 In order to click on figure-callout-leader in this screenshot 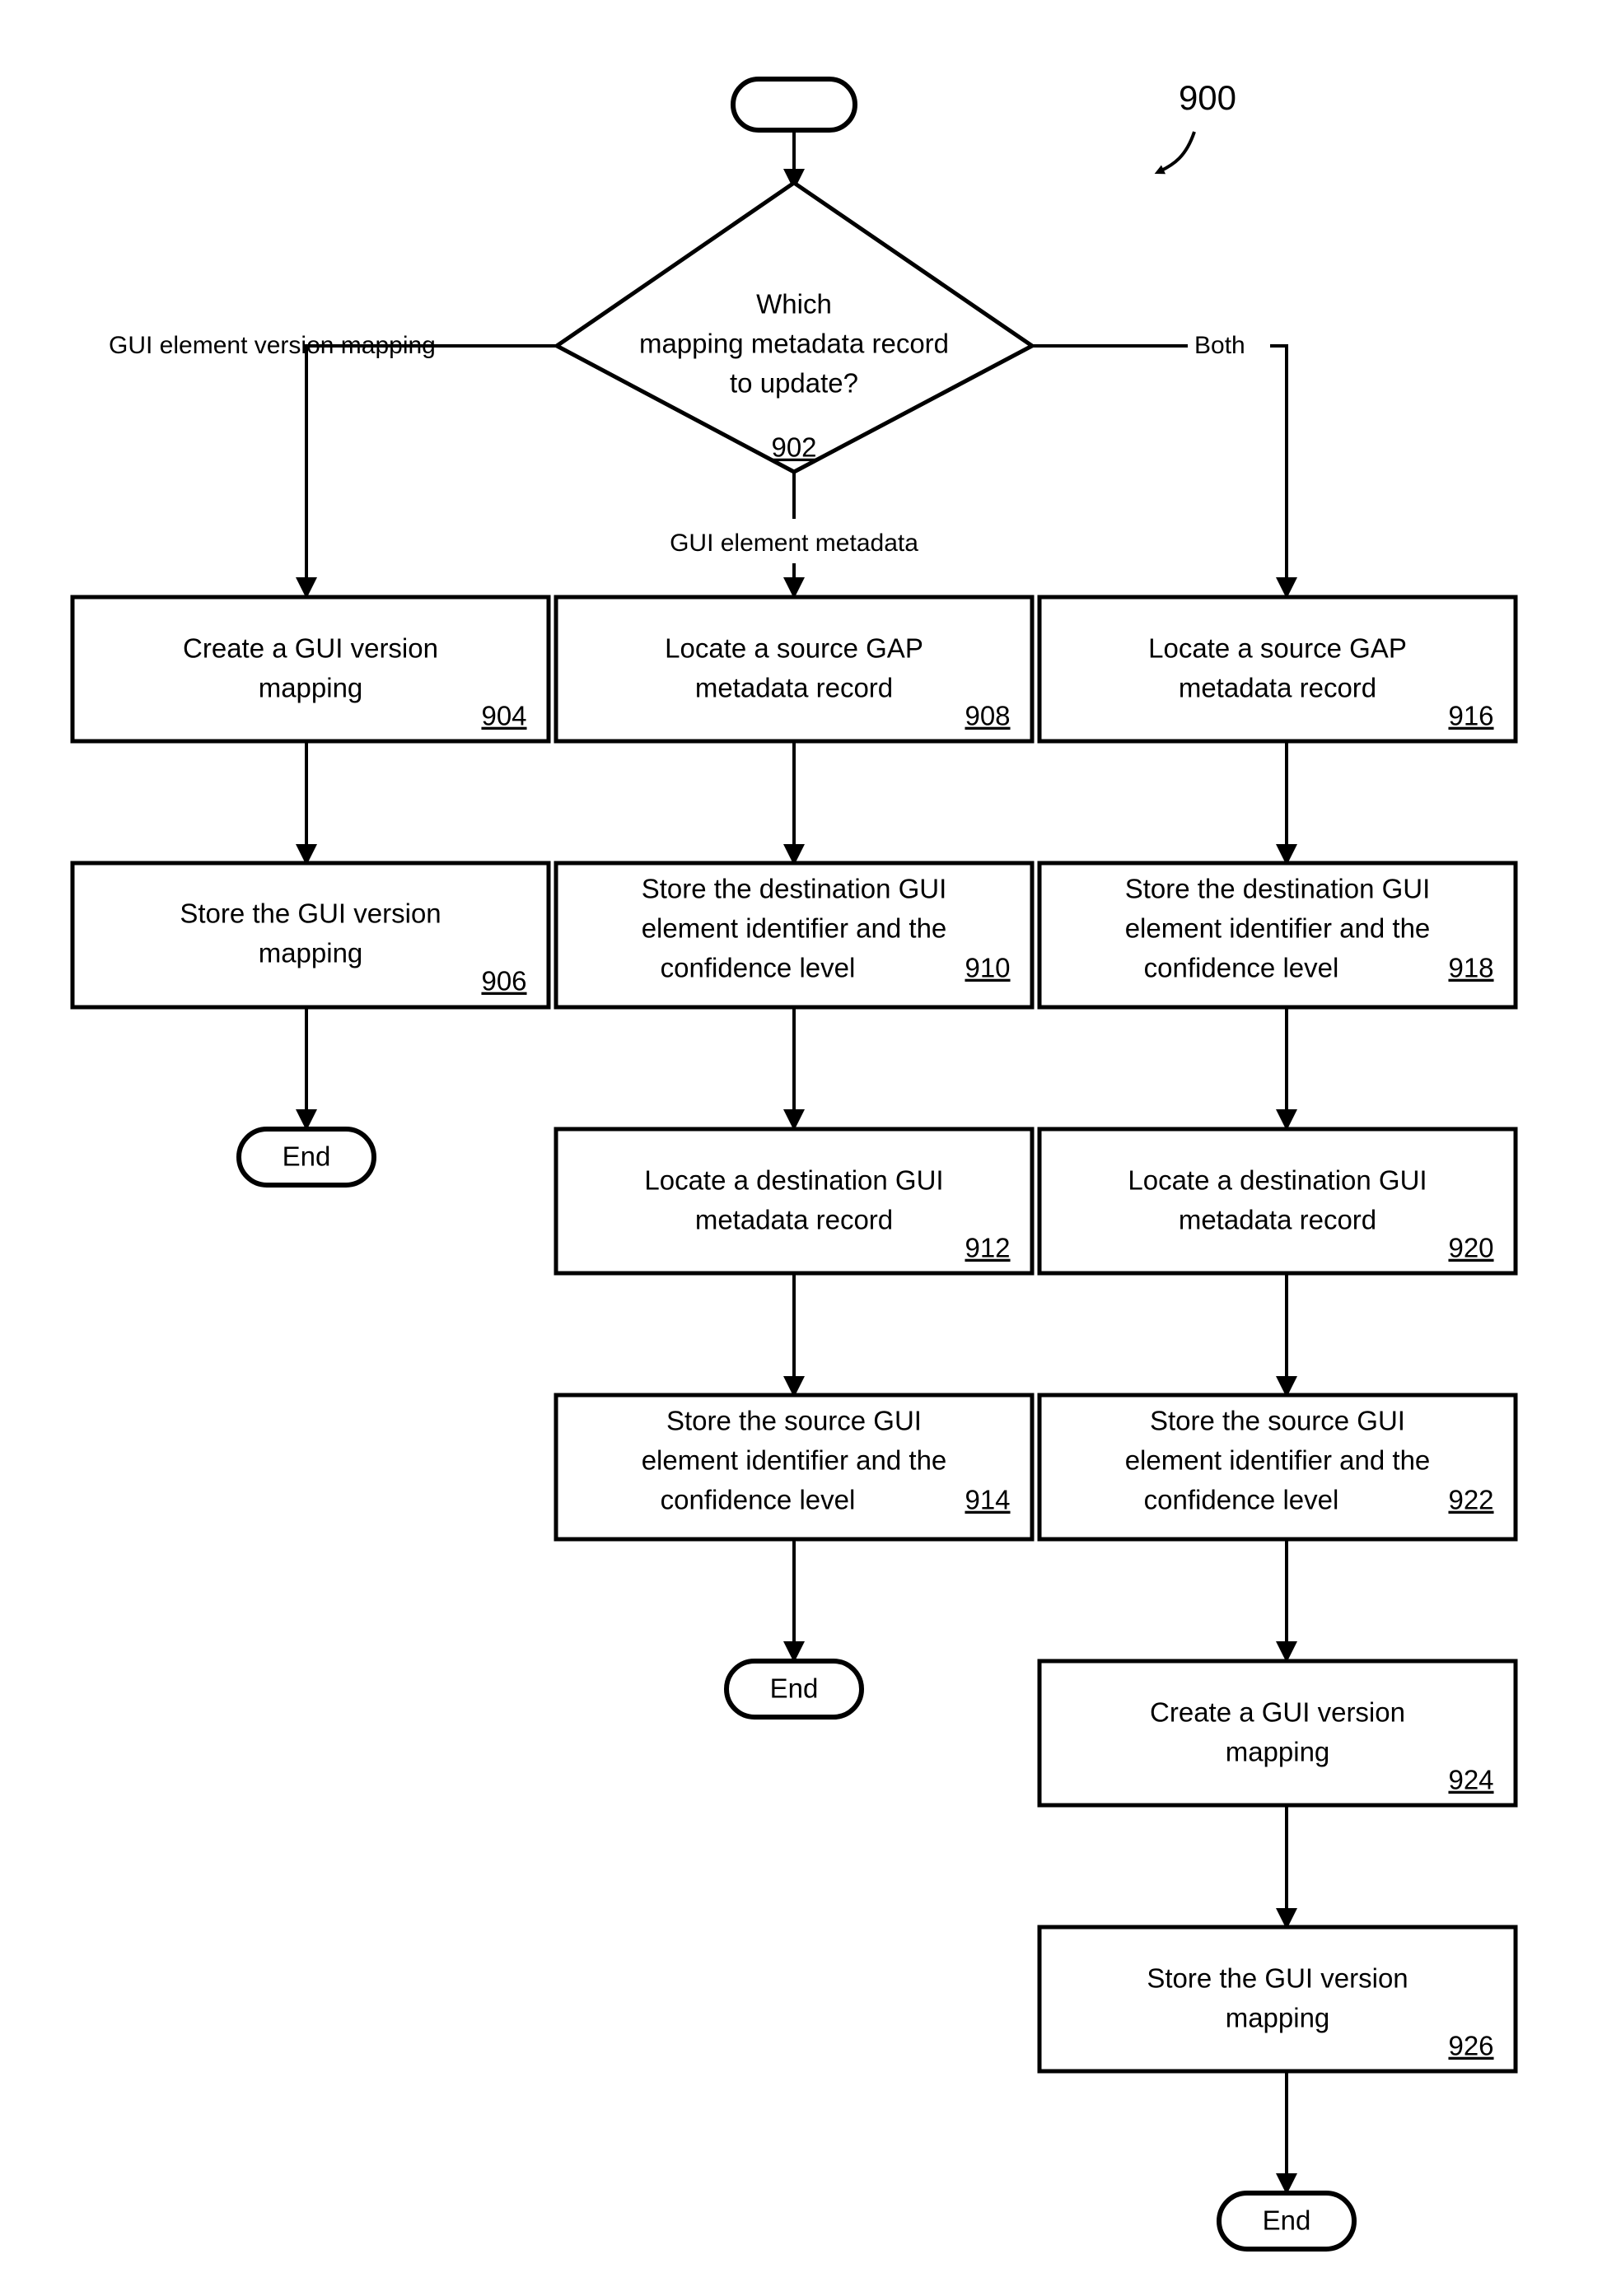, I will do `click(1175, 153)`.